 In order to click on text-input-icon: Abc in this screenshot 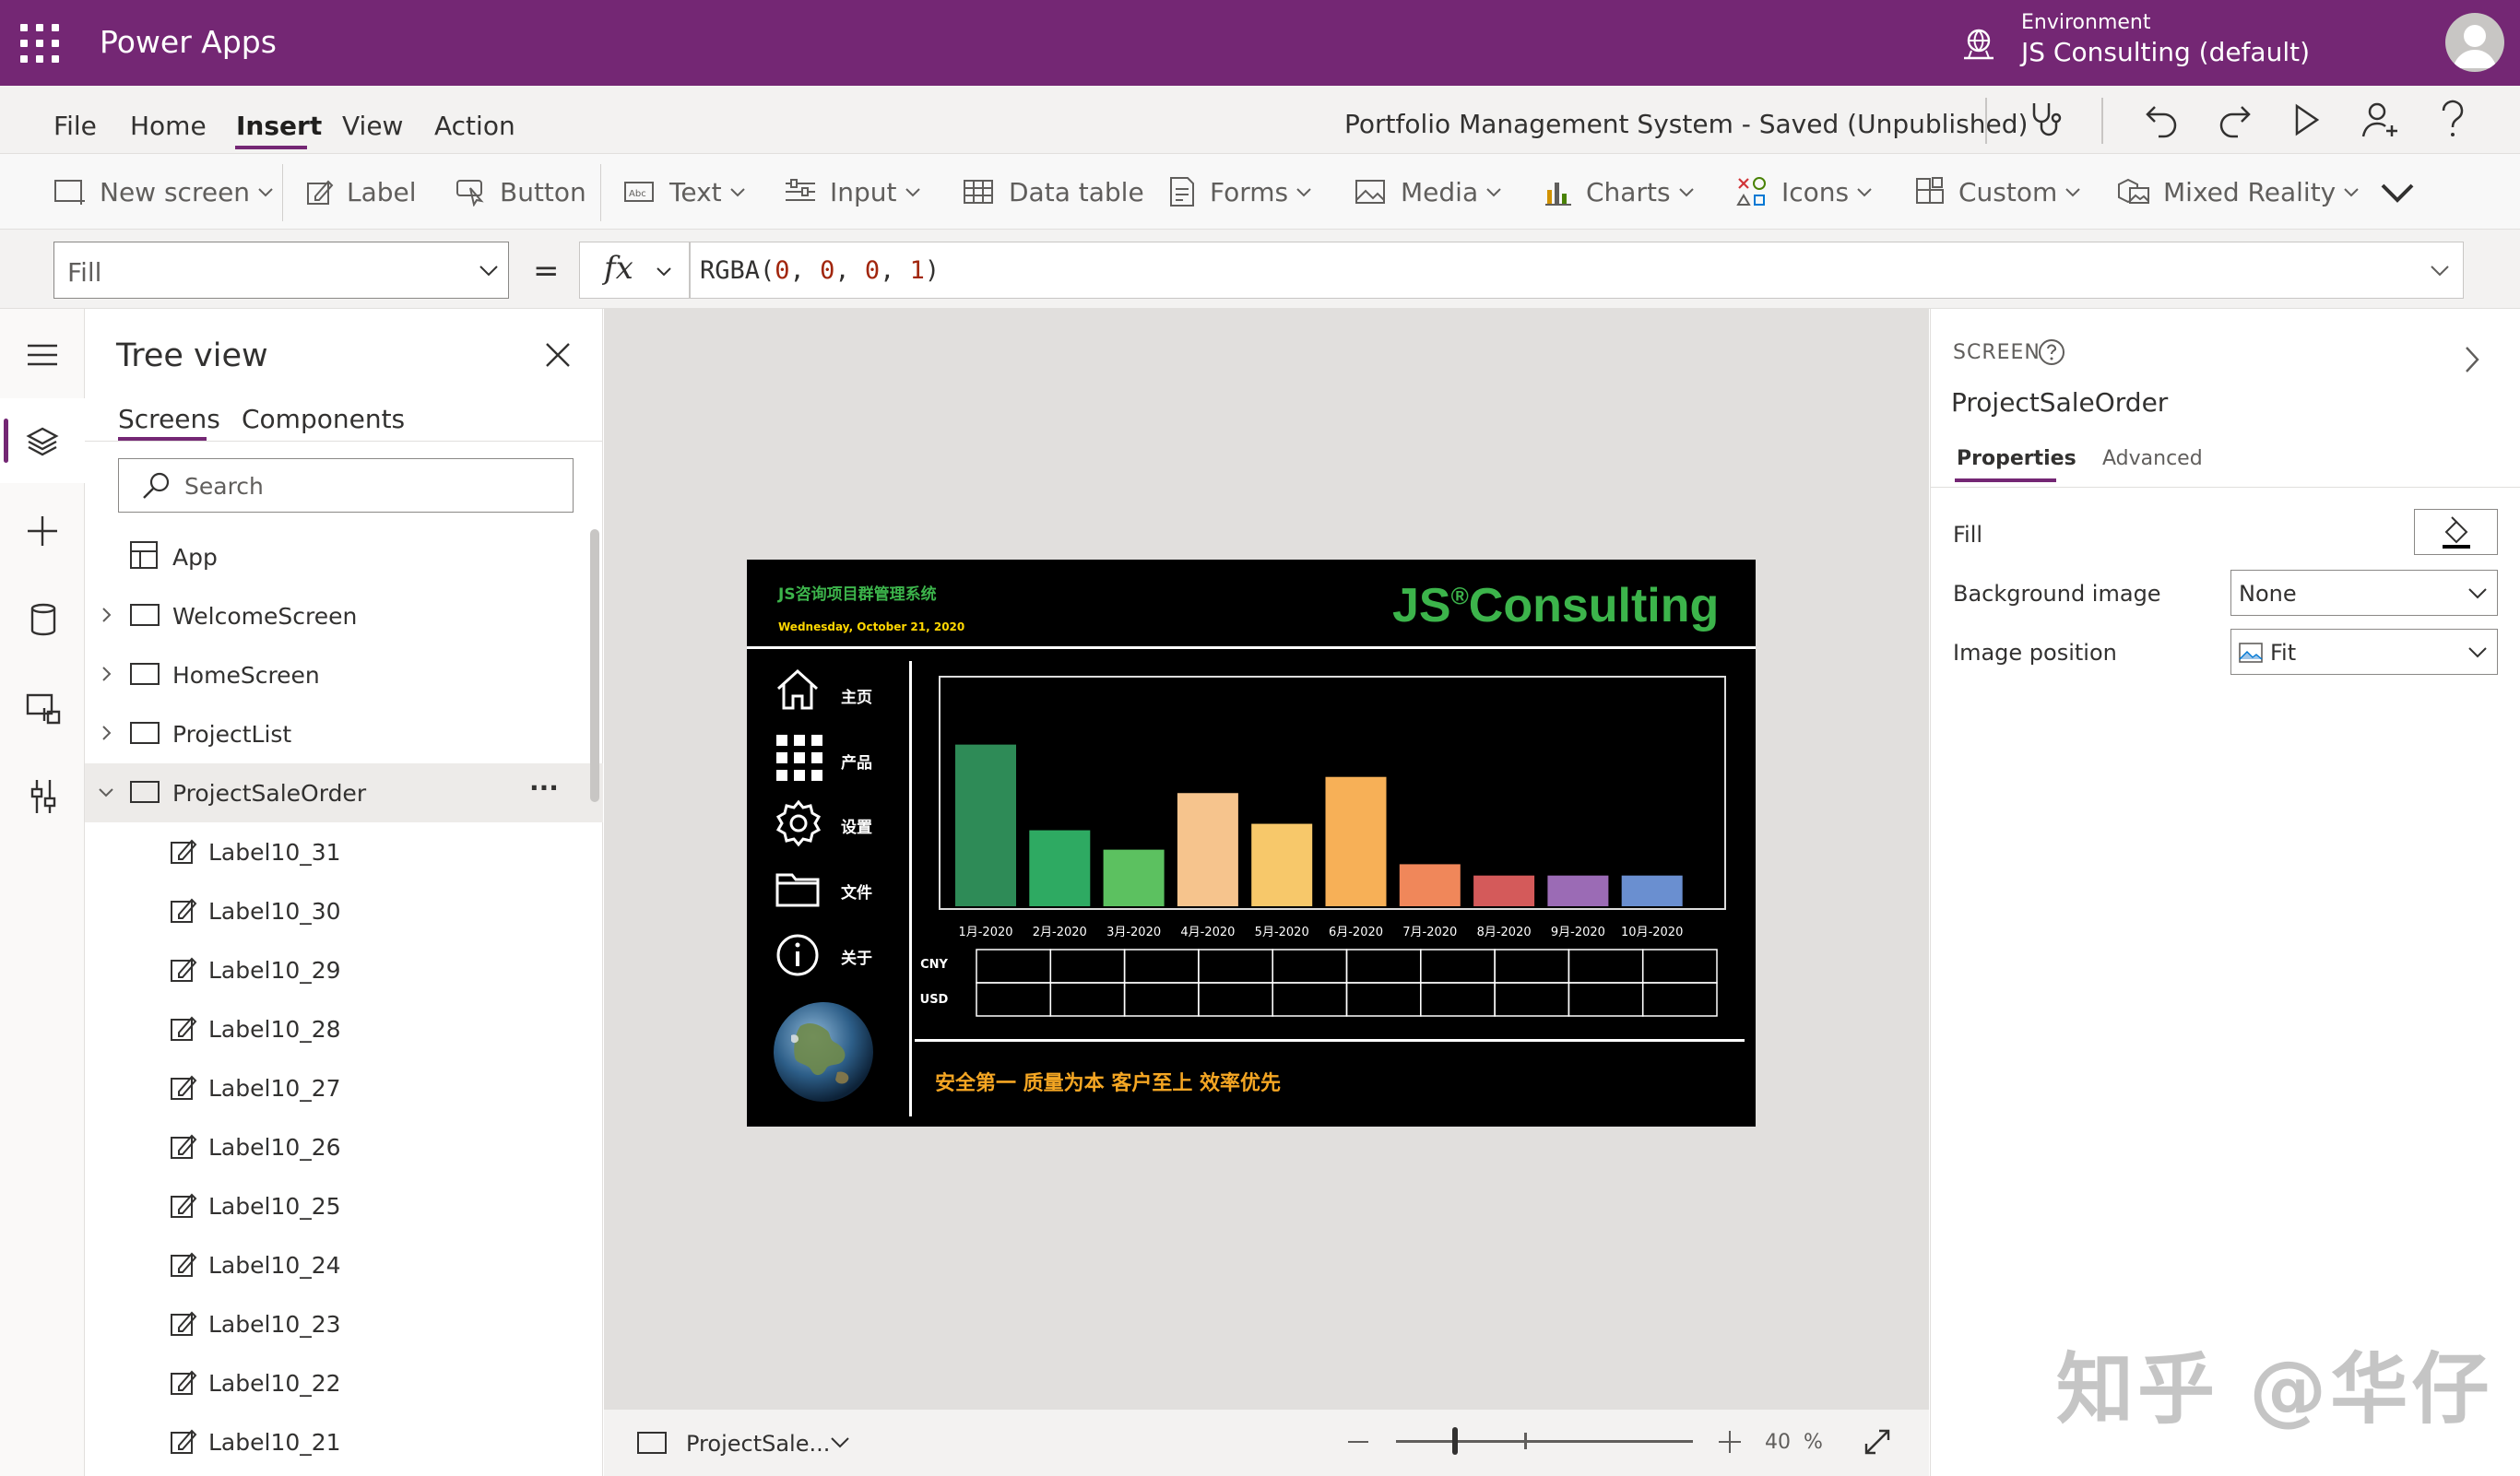, I will do `click(639, 192)`.